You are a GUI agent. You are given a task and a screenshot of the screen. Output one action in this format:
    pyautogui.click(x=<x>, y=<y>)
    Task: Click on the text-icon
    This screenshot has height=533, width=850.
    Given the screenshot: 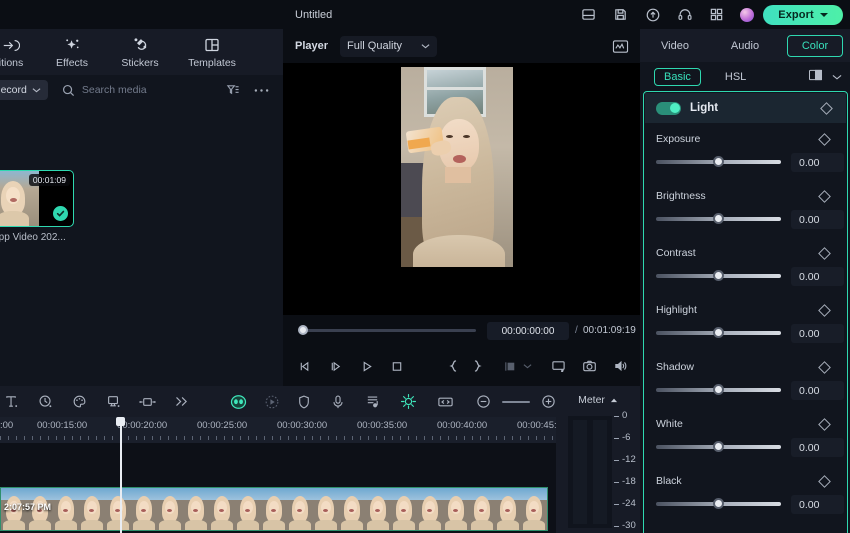 What is the action you would take?
    pyautogui.click(x=11, y=401)
    